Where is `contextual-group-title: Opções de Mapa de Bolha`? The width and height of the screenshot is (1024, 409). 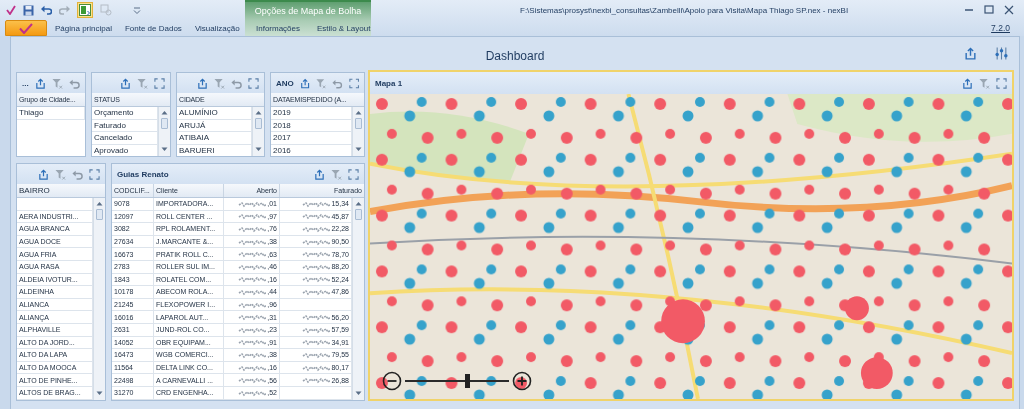
contextual-group-title: Opções de Mapa de Bolha is located at coordinates (308, 11).